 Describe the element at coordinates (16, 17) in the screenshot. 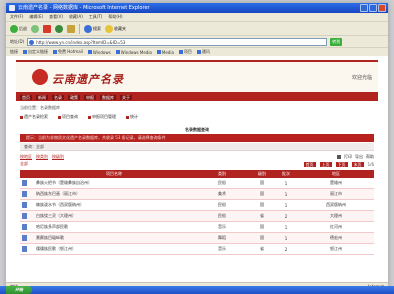

I see `menu-file: 文件(F)` at that location.